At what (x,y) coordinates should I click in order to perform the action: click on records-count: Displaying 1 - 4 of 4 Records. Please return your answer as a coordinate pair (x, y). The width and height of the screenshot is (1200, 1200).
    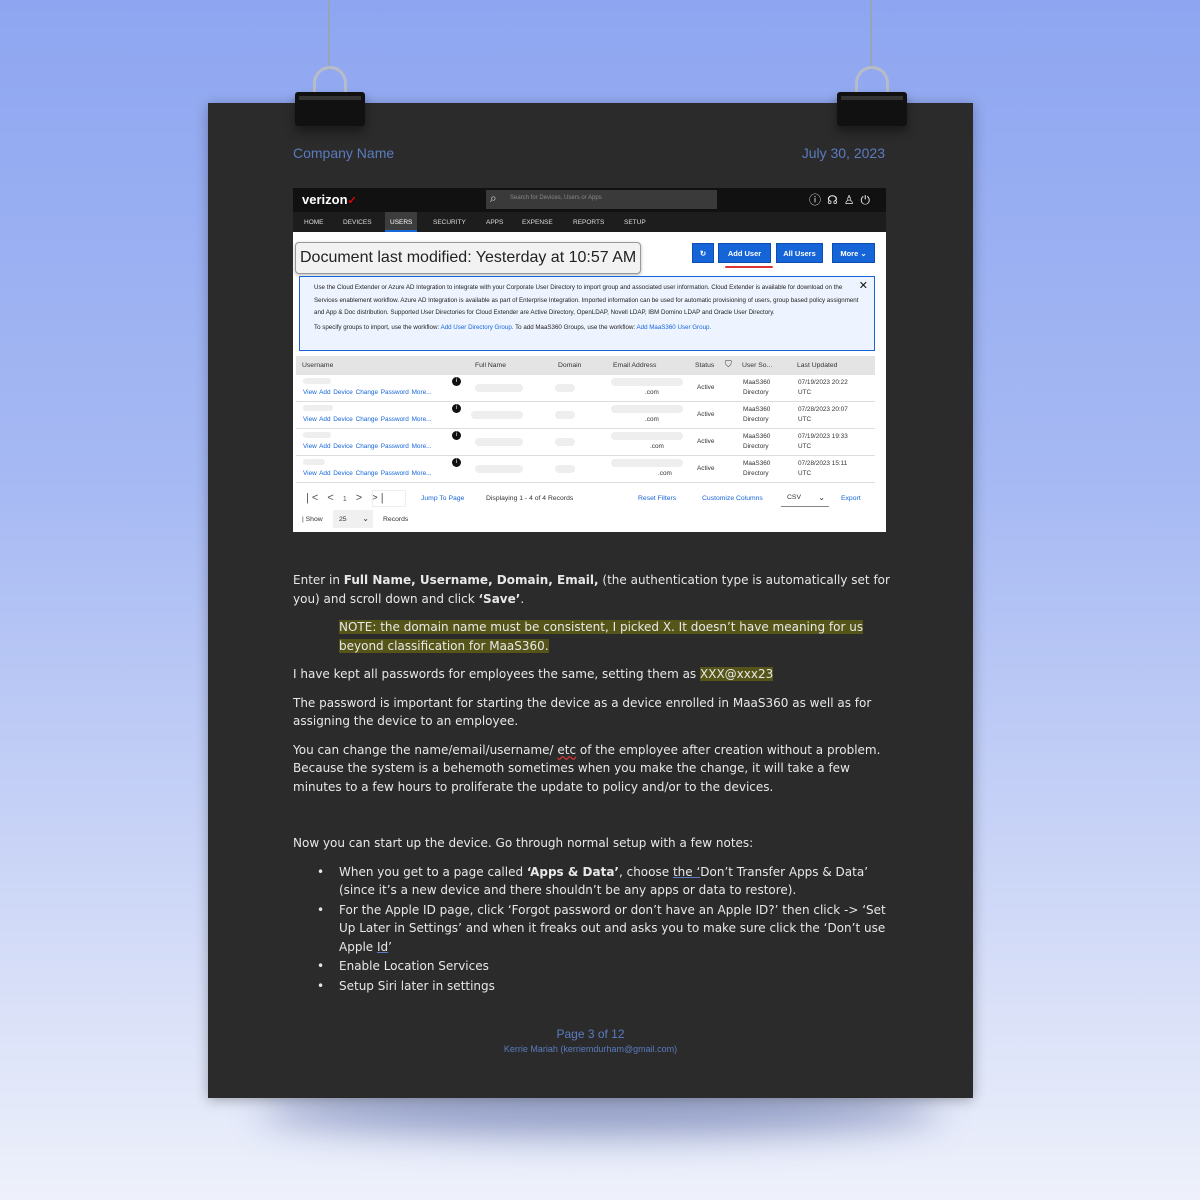
    Looking at the image, I should click on (530, 498).